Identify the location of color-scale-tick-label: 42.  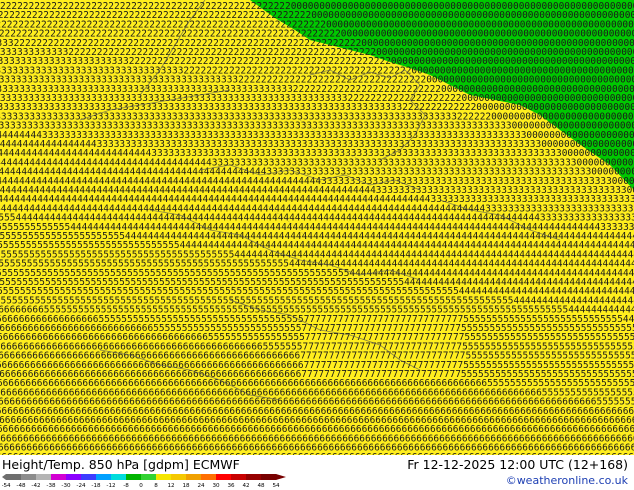
(245, 485).